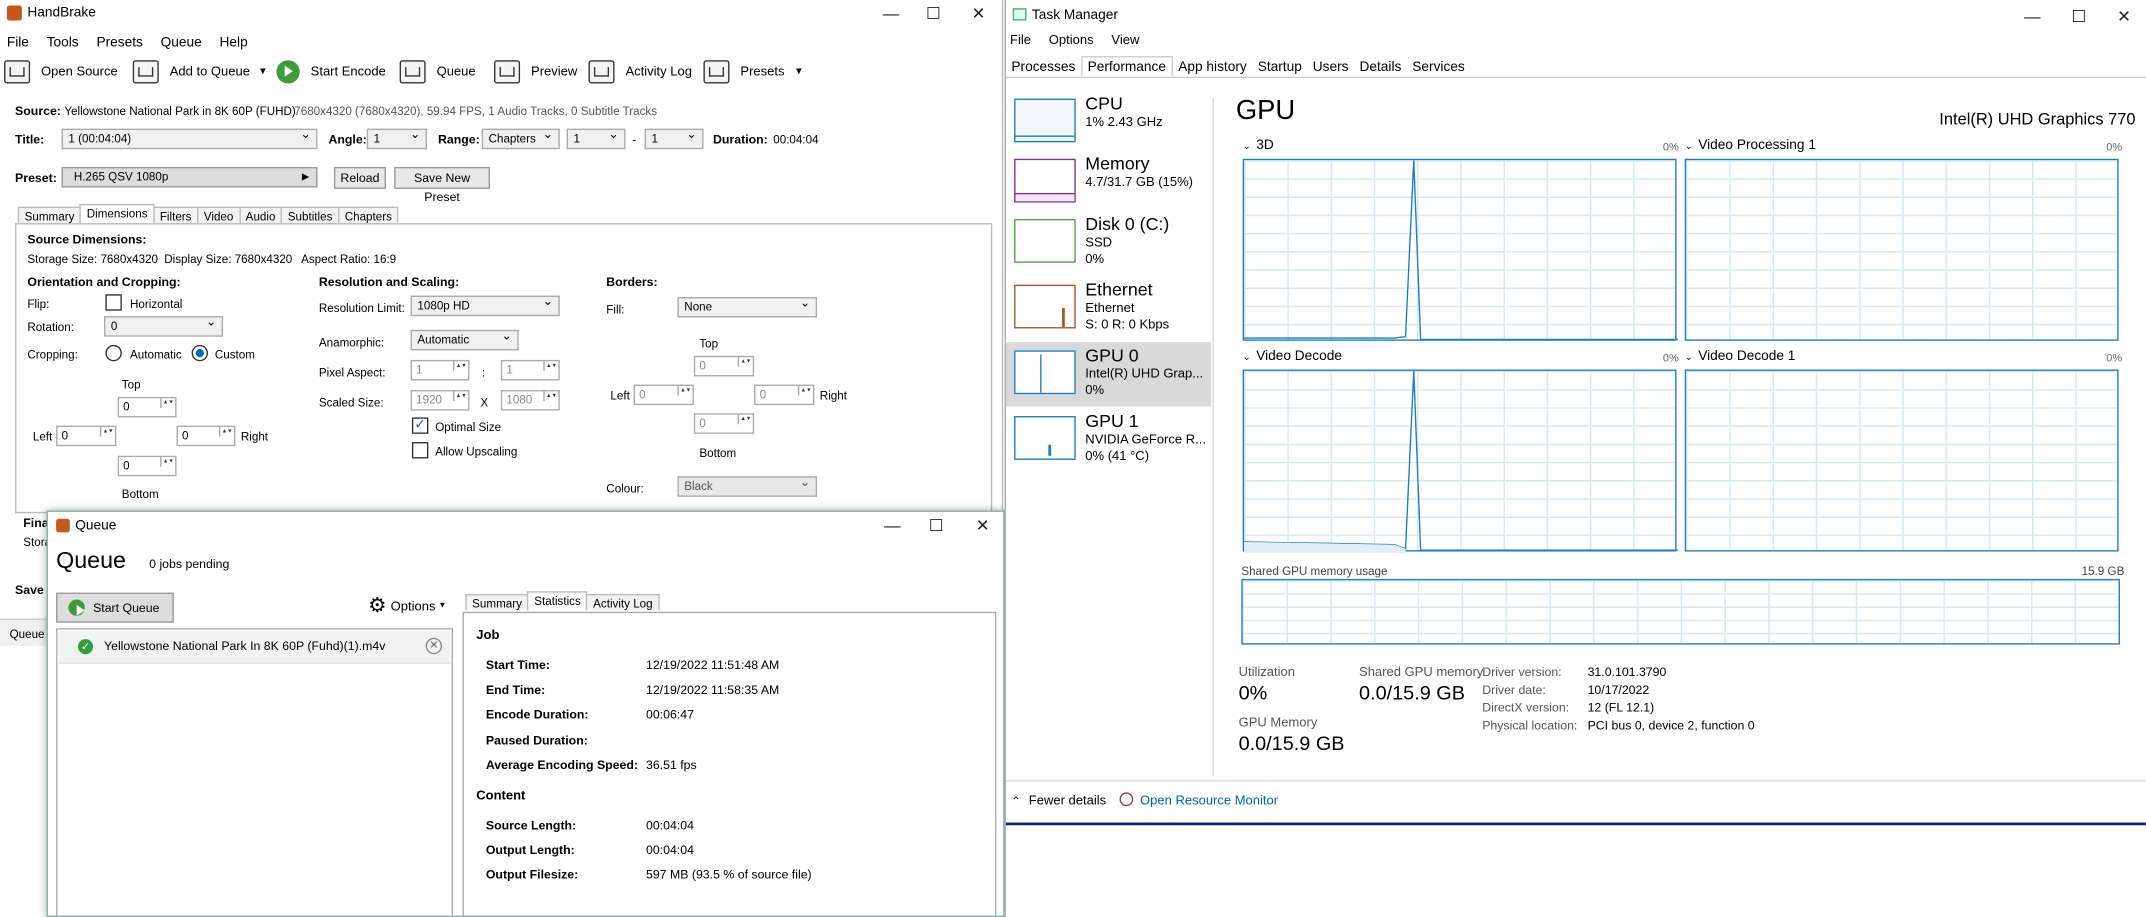  Describe the element at coordinates (981, 525) in the screenshot. I see `queue-close-button: ✕` at that location.